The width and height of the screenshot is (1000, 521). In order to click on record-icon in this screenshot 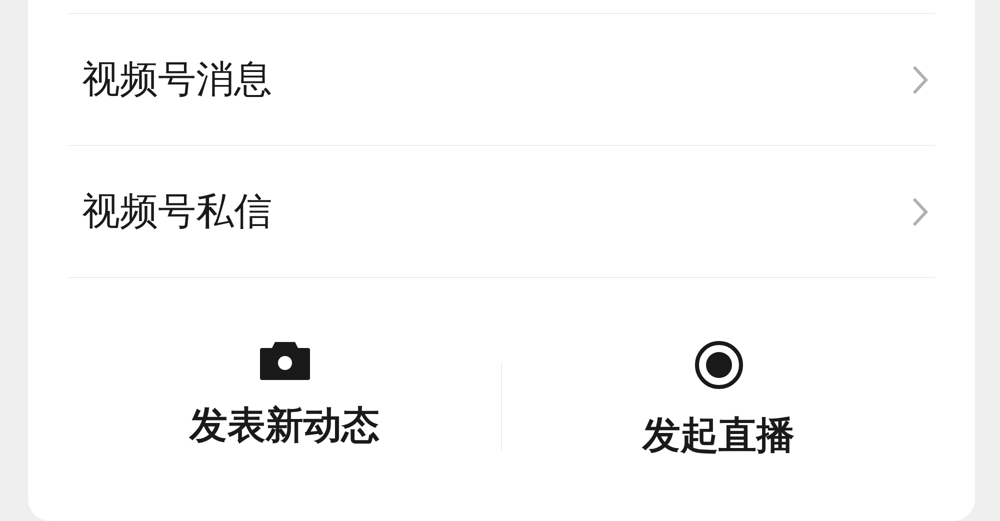, I will do `click(719, 365)`.